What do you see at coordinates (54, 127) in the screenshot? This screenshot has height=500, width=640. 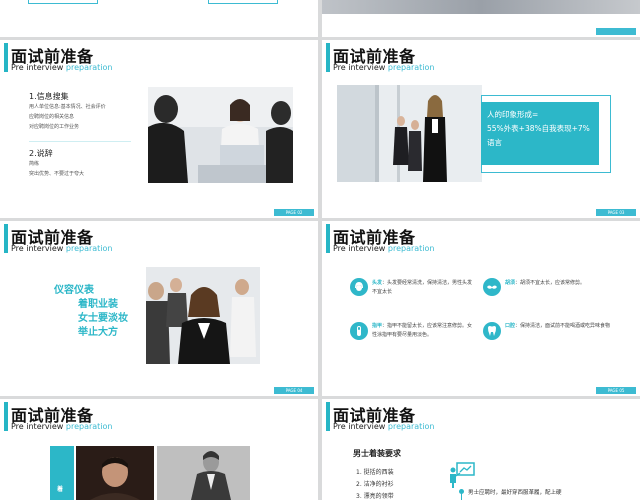 I see `info-line: 对应聘岗位的工作业务` at bounding box center [54, 127].